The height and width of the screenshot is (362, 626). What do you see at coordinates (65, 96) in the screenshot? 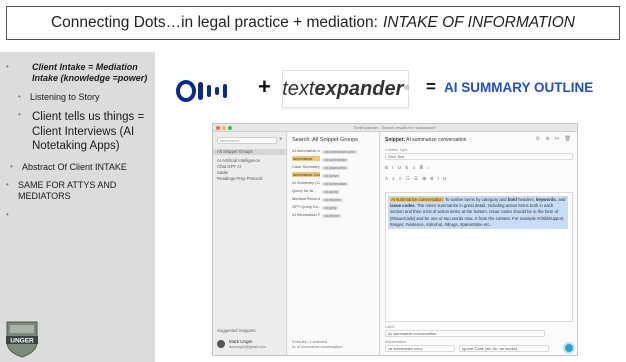
I see `bullet-text: Listening to Story` at bounding box center [65, 96].